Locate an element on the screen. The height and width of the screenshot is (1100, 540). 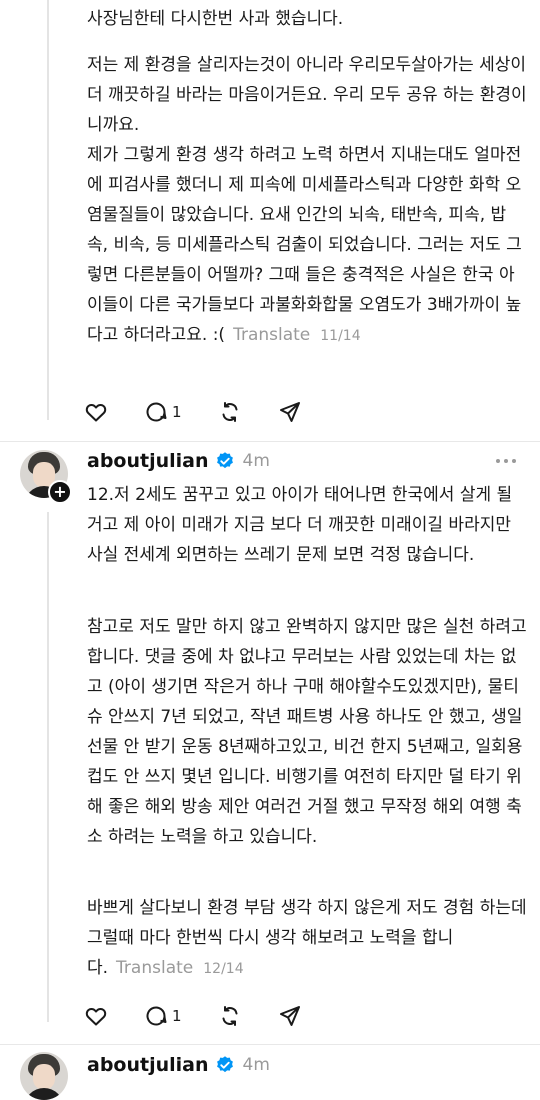
thread-page-counter: 11/14 is located at coordinates (340, 336).